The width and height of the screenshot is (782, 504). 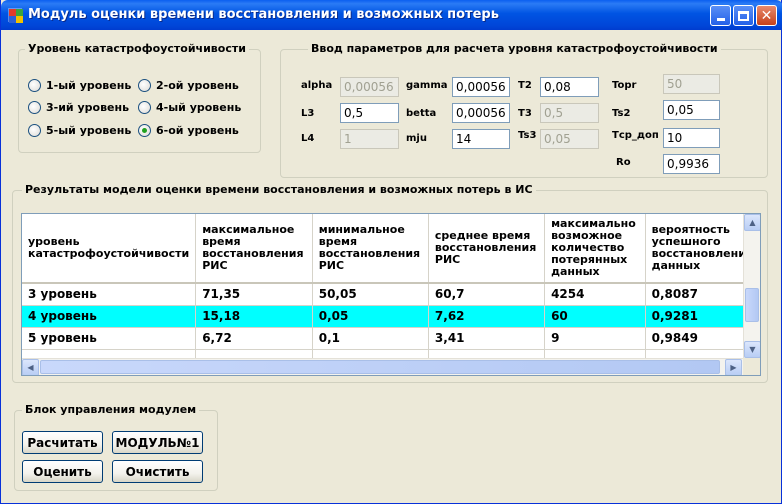 What do you see at coordinates (137, 48) in the screenshot?
I see `levels-legend: Уровень катастрофоустойчивости` at bounding box center [137, 48].